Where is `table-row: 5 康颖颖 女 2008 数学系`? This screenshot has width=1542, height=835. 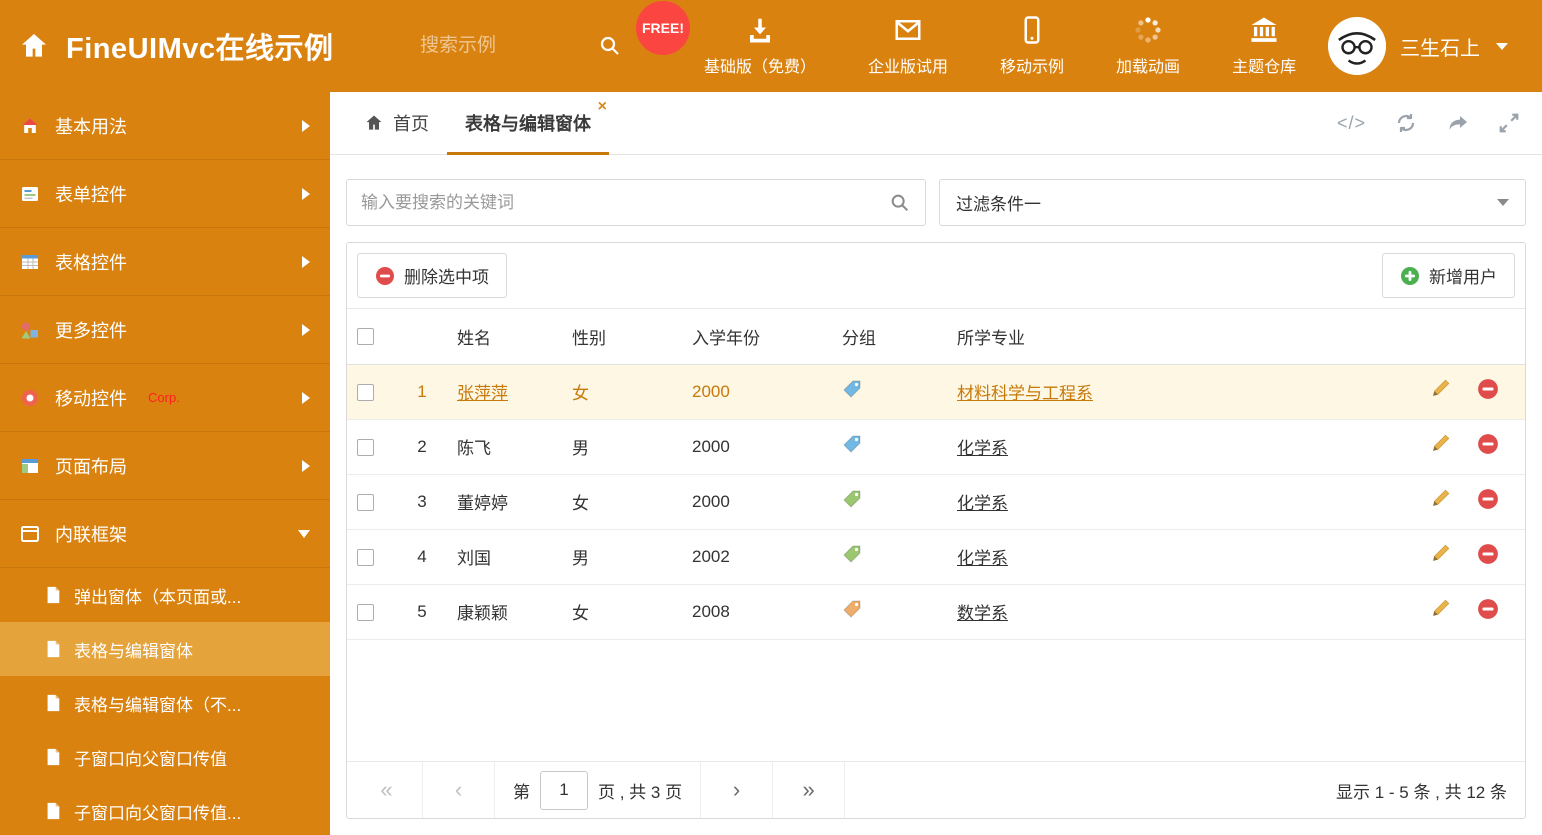
table-row: 5 康颖颖 女 2008 数学系 is located at coordinates (936, 612).